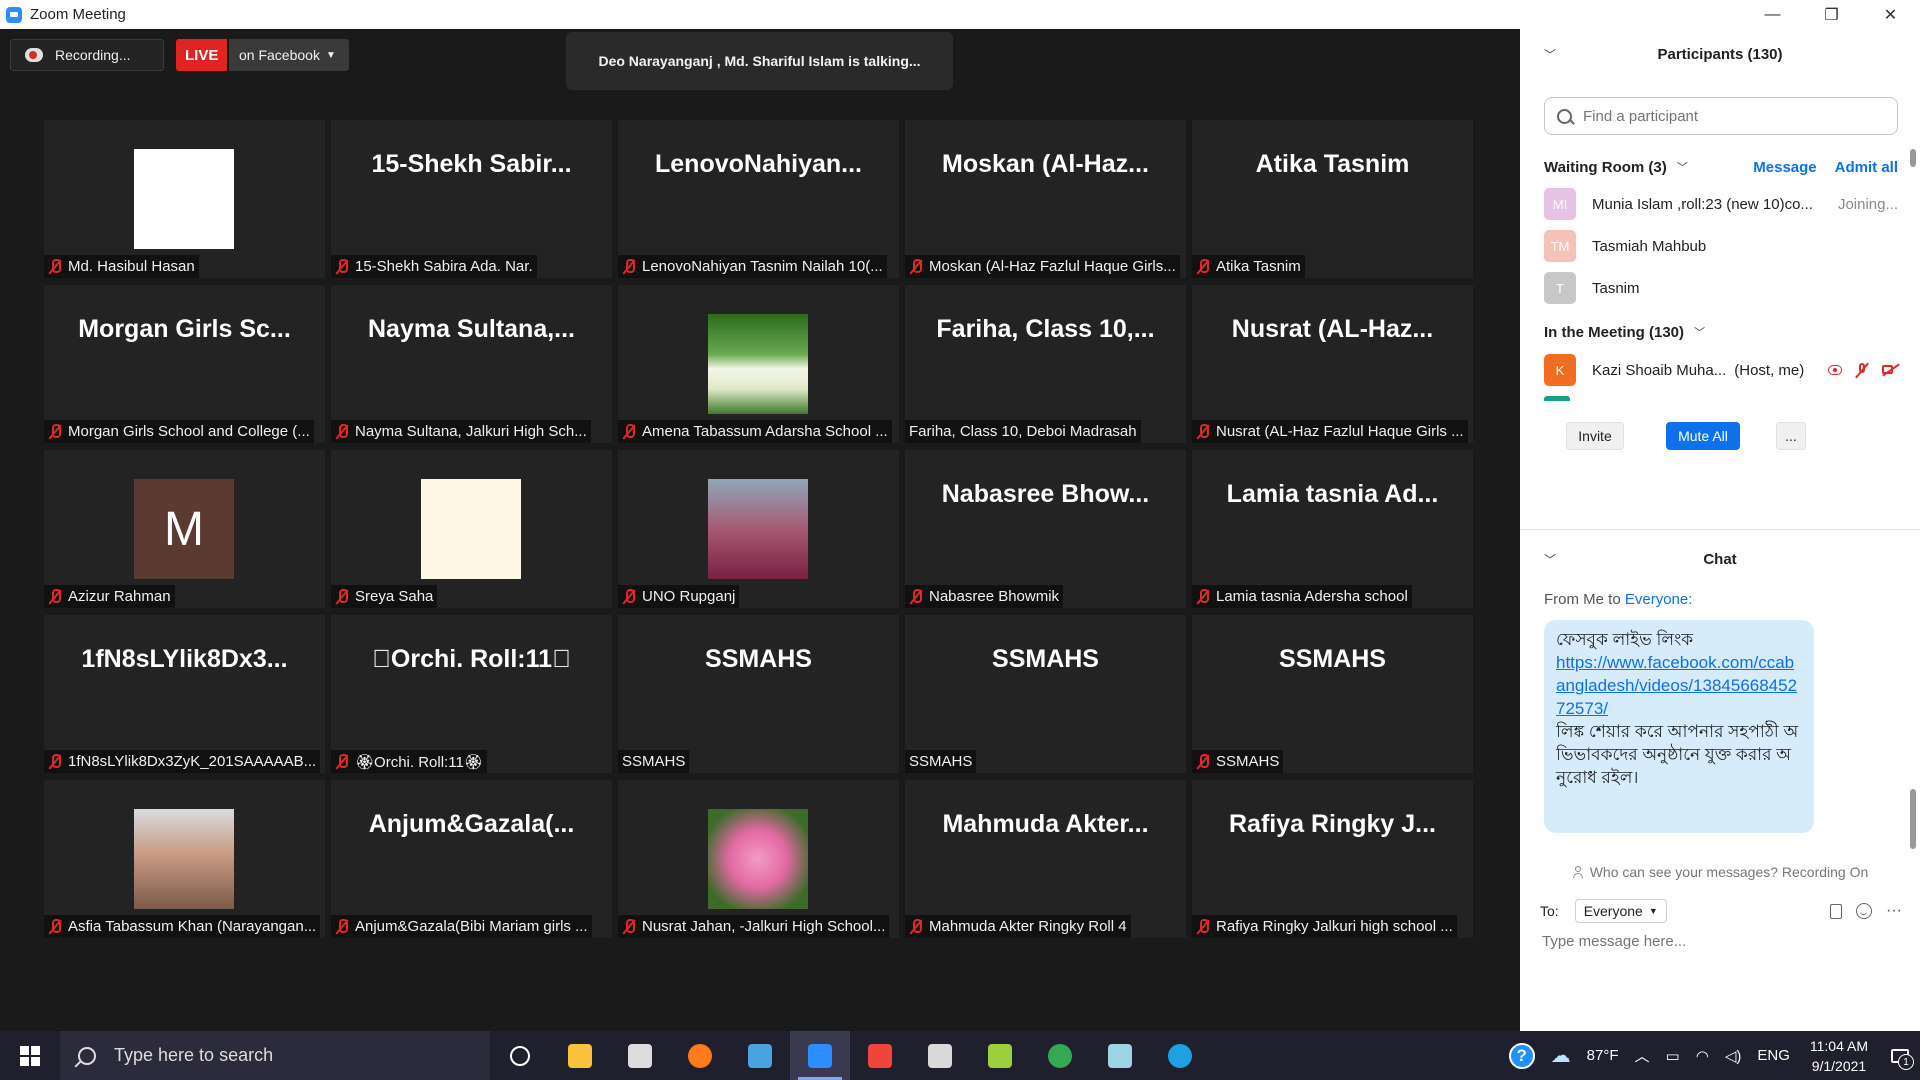 The height and width of the screenshot is (1080, 1920). What do you see at coordinates (820, 1055) in the screenshot?
I see `taskbar-app-zoom` at bounding box center [820, 1055].